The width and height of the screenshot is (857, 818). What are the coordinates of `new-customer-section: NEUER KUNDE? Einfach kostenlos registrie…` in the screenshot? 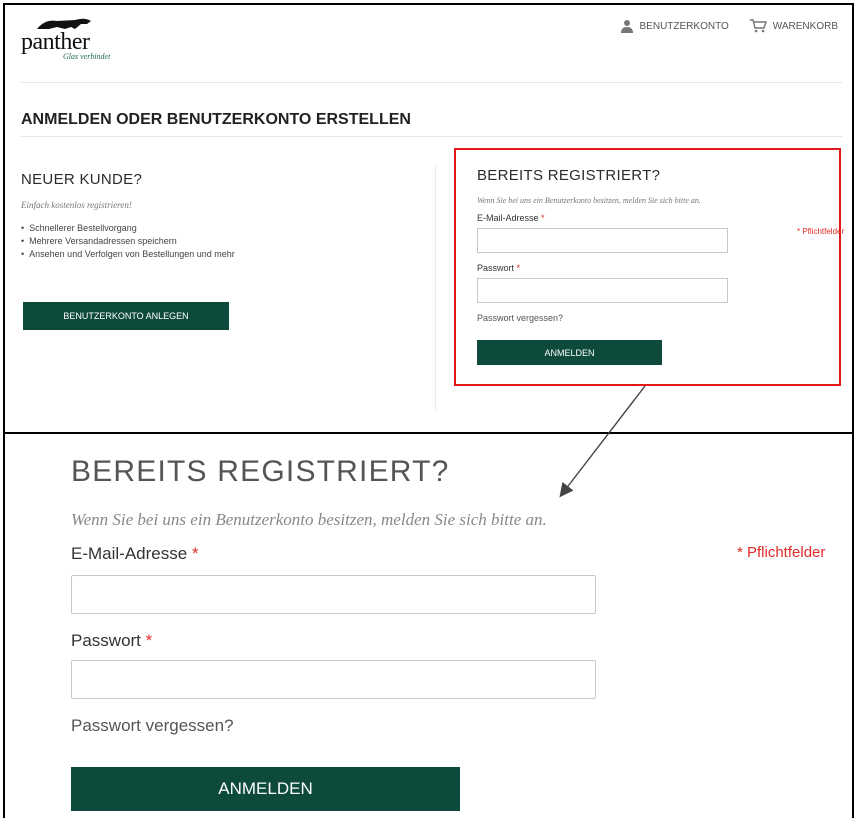 It's located at (221, 216).